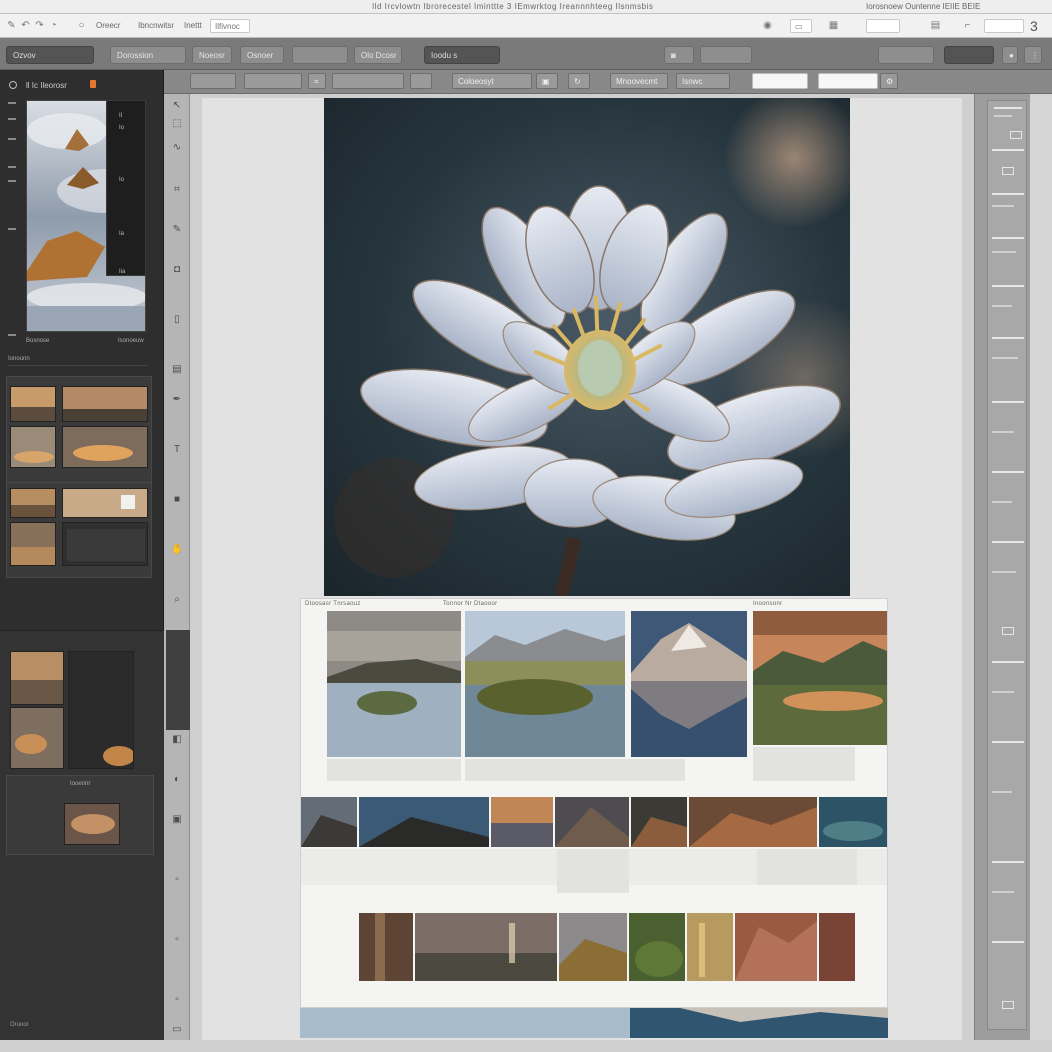  What do you see at coordinates (462, 55) in the screenshot?
I see `toolbar-button-7: Ioodu s` at bounding box center [462, 55].